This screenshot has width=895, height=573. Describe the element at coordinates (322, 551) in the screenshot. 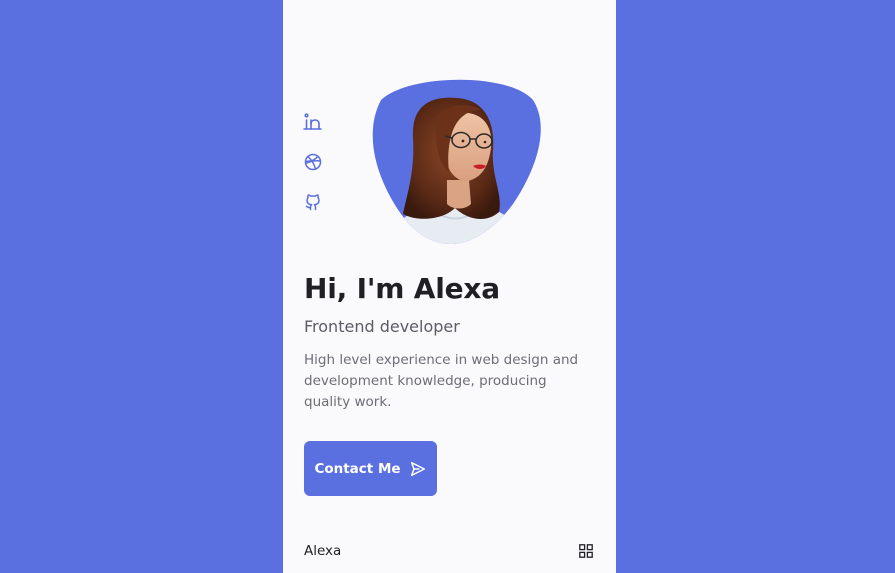

I see `nav-logo: Alexa` at that location.